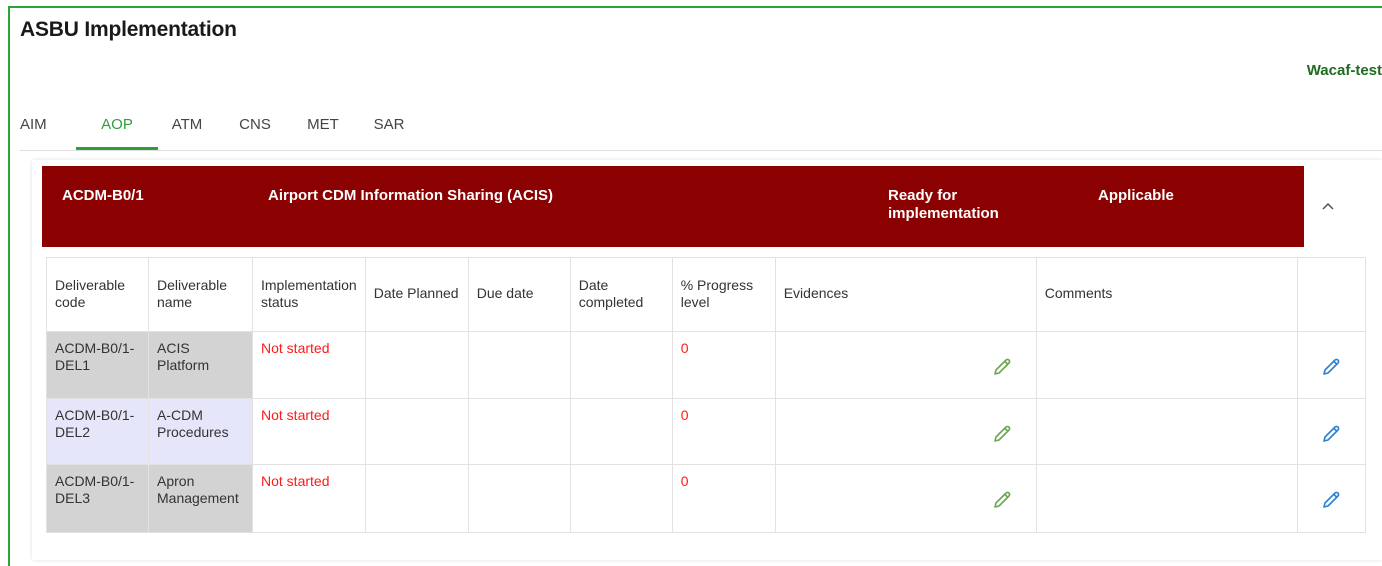  What do you see at coordinates (103, 195) in the screenshot?
I see `element-code: ACDM-B0/1` at bounding box center [103, 195].